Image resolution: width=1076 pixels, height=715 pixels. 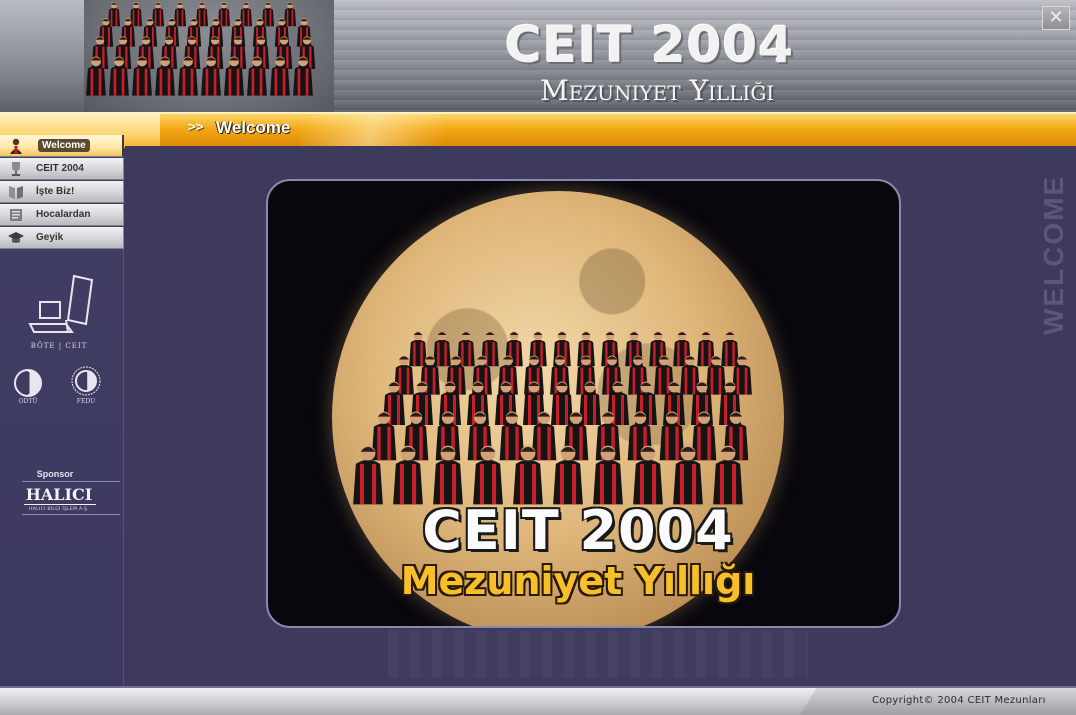 What do you see at coordinates (86, 401) in the screenshot?
I see `fedu-label: FEDU` at bounding box center [86, 401].